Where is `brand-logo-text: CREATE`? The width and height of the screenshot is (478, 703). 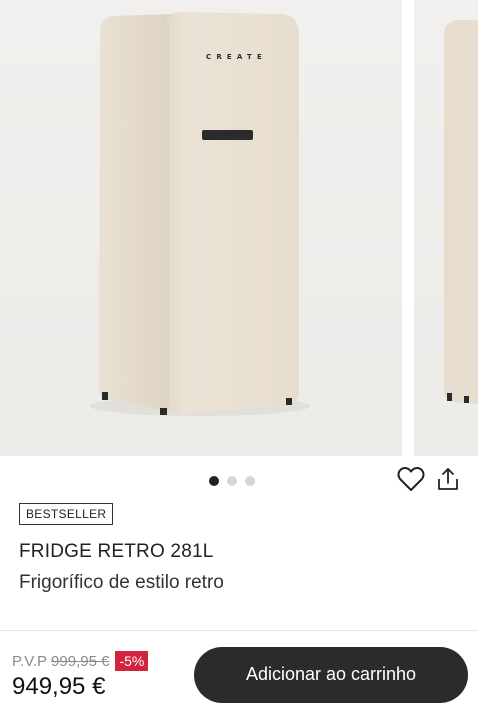 brand-logo-text: CREATE is located at coordinates (236, 57).